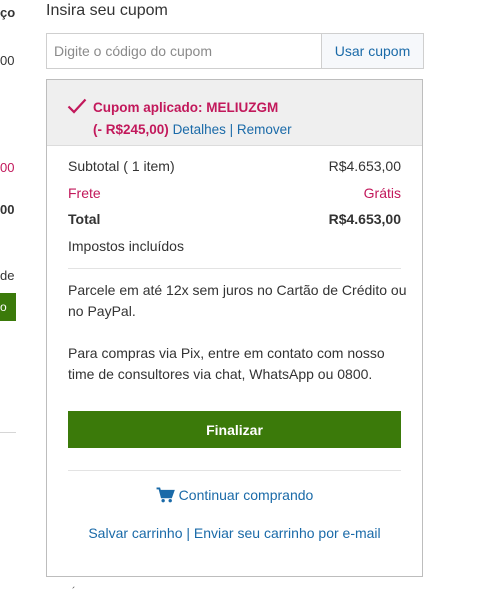 The image size is (500, 598). Describe the element at coordinates (165, 495) in the screenshot. I see `shopping-cart-icon` at that location.